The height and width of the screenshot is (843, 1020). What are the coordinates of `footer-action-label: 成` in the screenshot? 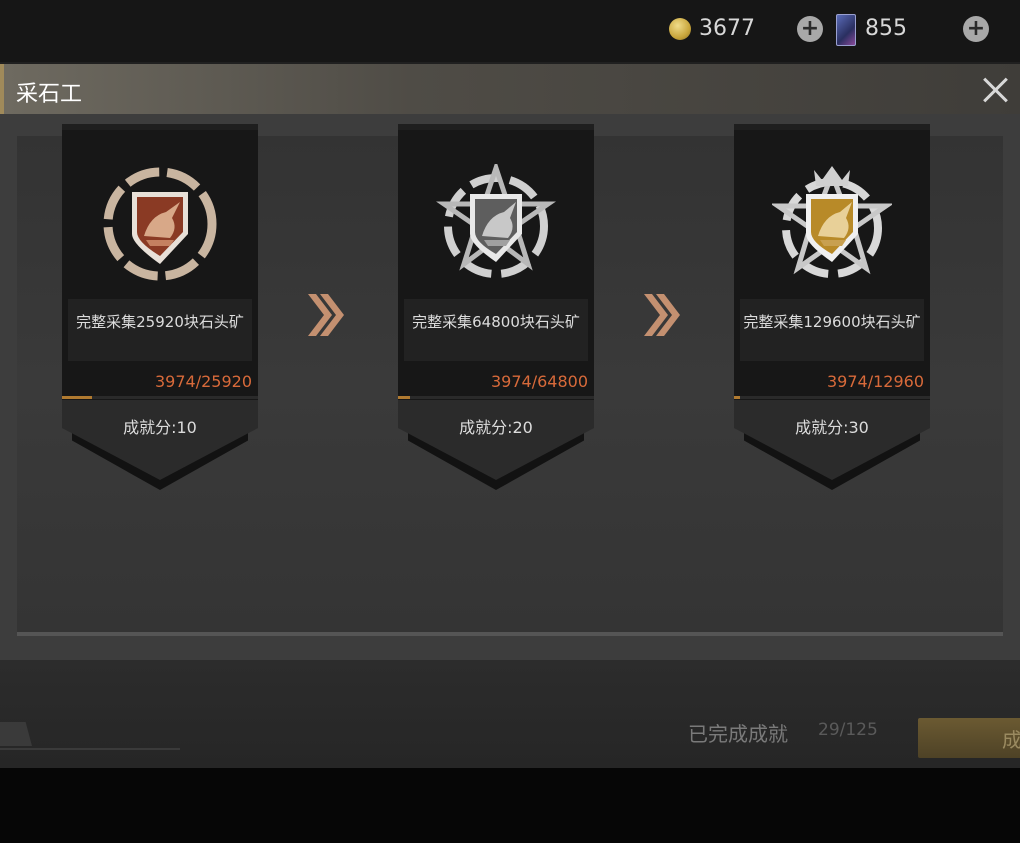 It's located at (1011, 740).